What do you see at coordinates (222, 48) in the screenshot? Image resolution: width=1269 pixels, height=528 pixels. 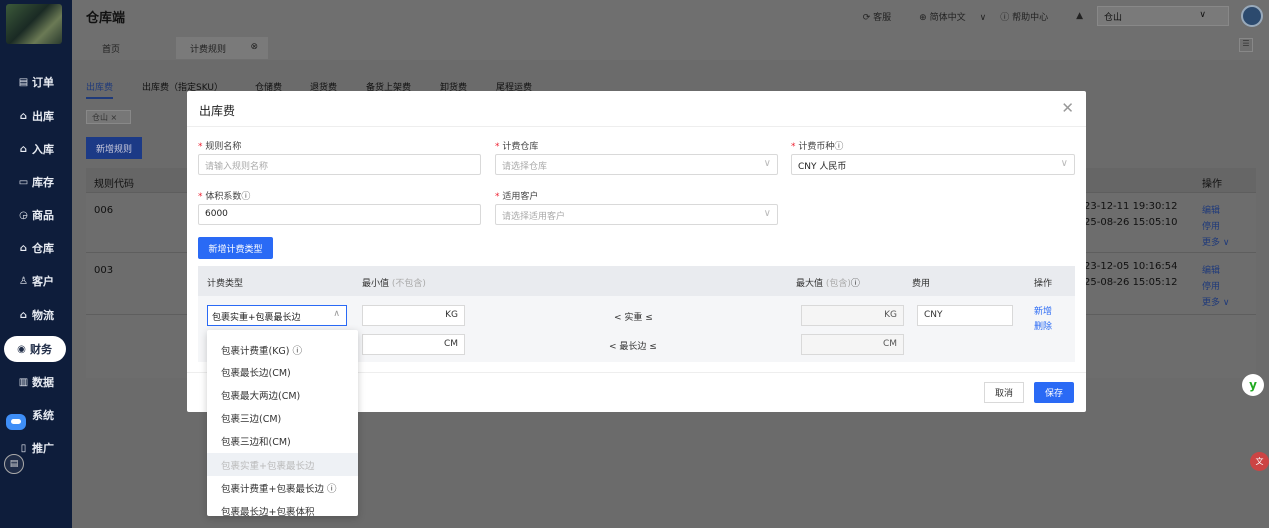 I see `tab-billing-rules: 计费规则 ⊗` at bounding box center [222, 48].